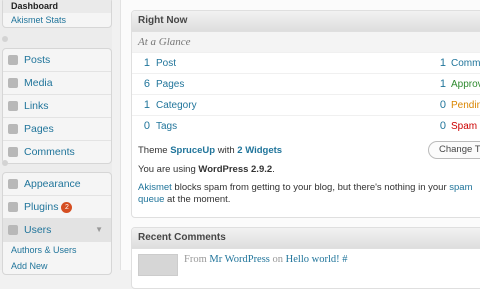  I want to click on menu-media: Media, so click(57, 83).